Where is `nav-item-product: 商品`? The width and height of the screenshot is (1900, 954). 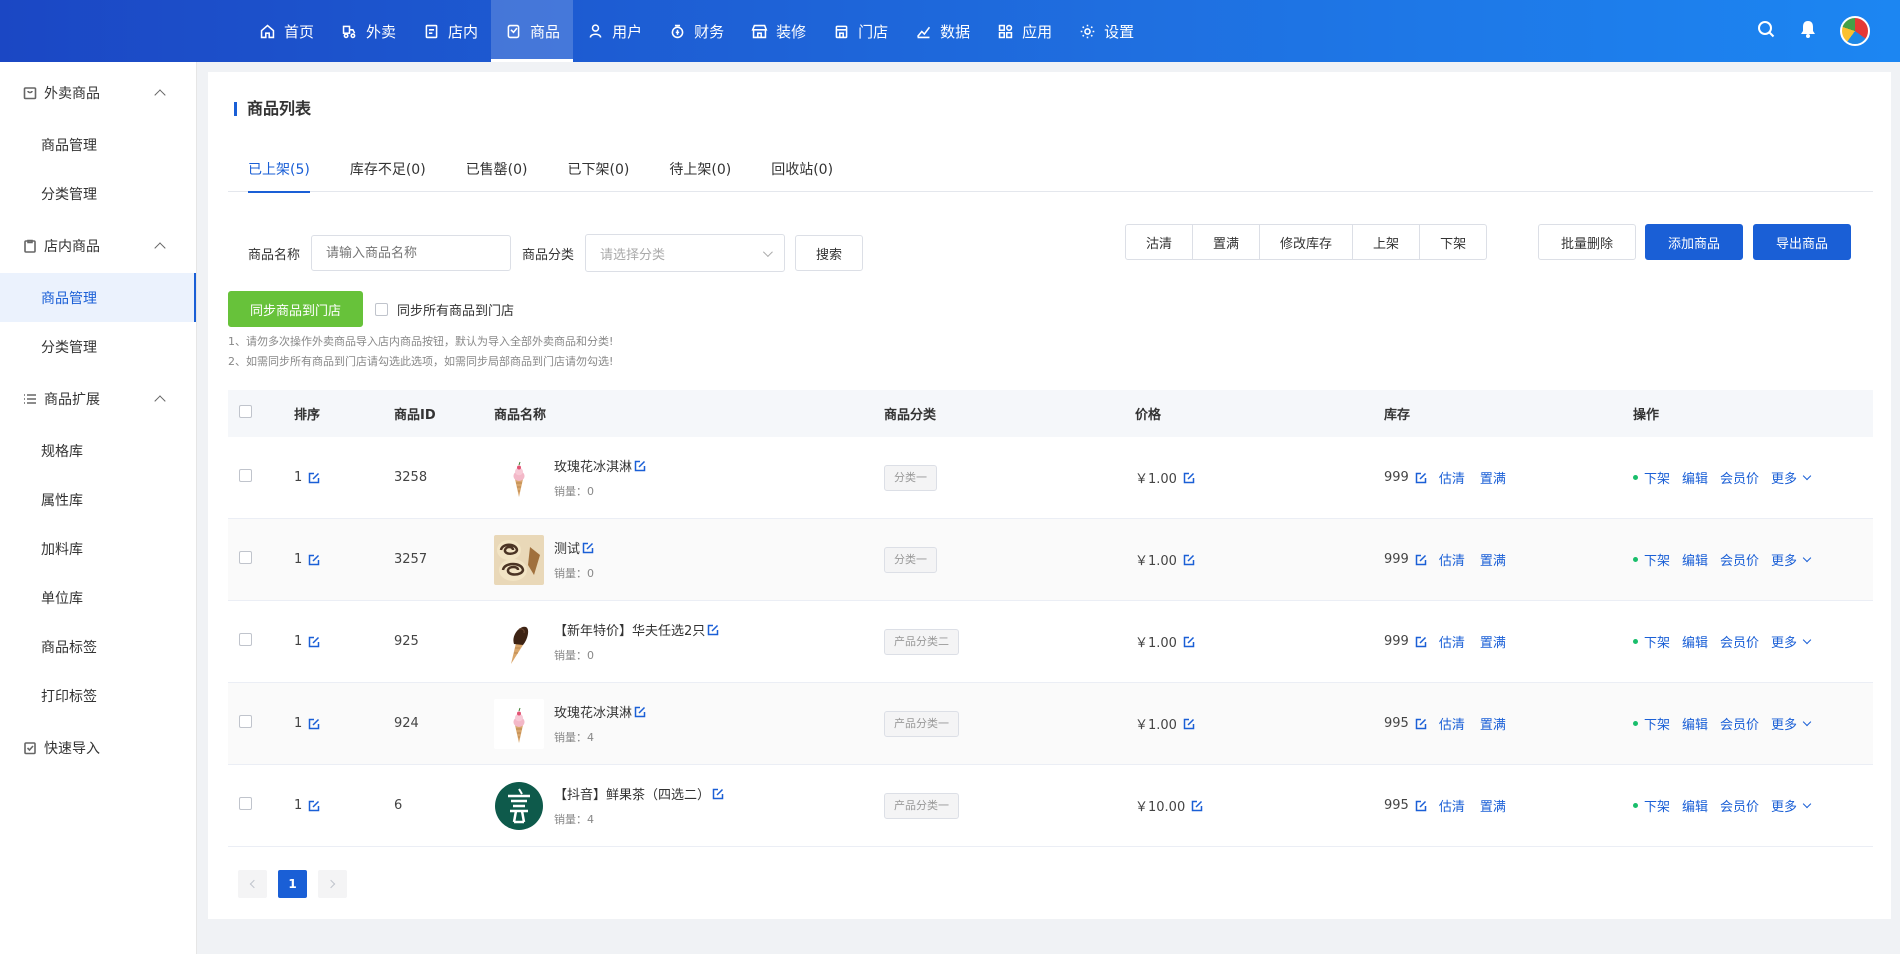
nav-item-product: 商品 is located at coordinates (532, 31).